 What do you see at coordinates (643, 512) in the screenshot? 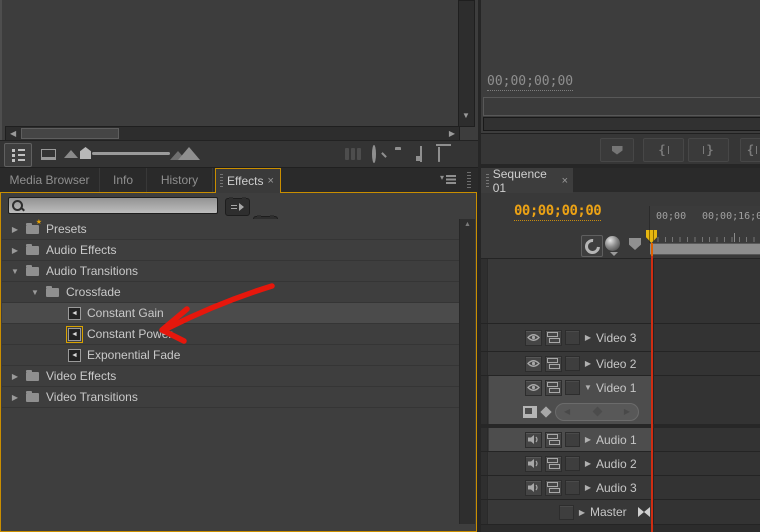
I see `show-keyframes-icon` at bounding box center [643, 512].